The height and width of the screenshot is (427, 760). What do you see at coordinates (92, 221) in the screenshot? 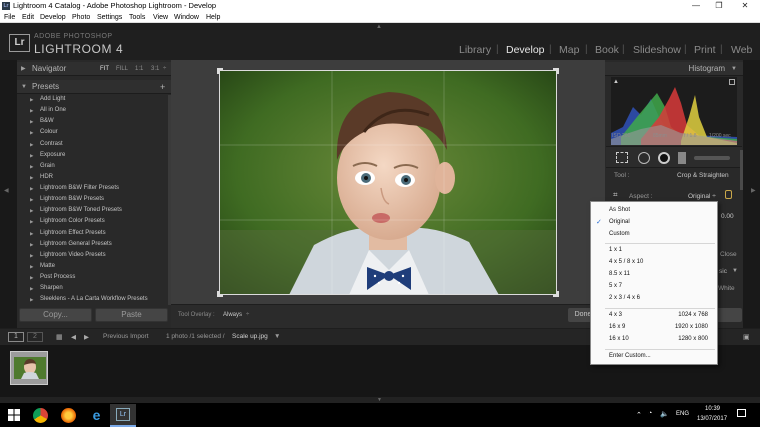
I see `preset-folder: Lightroom Color Presets` at bounding box center [92, 221].